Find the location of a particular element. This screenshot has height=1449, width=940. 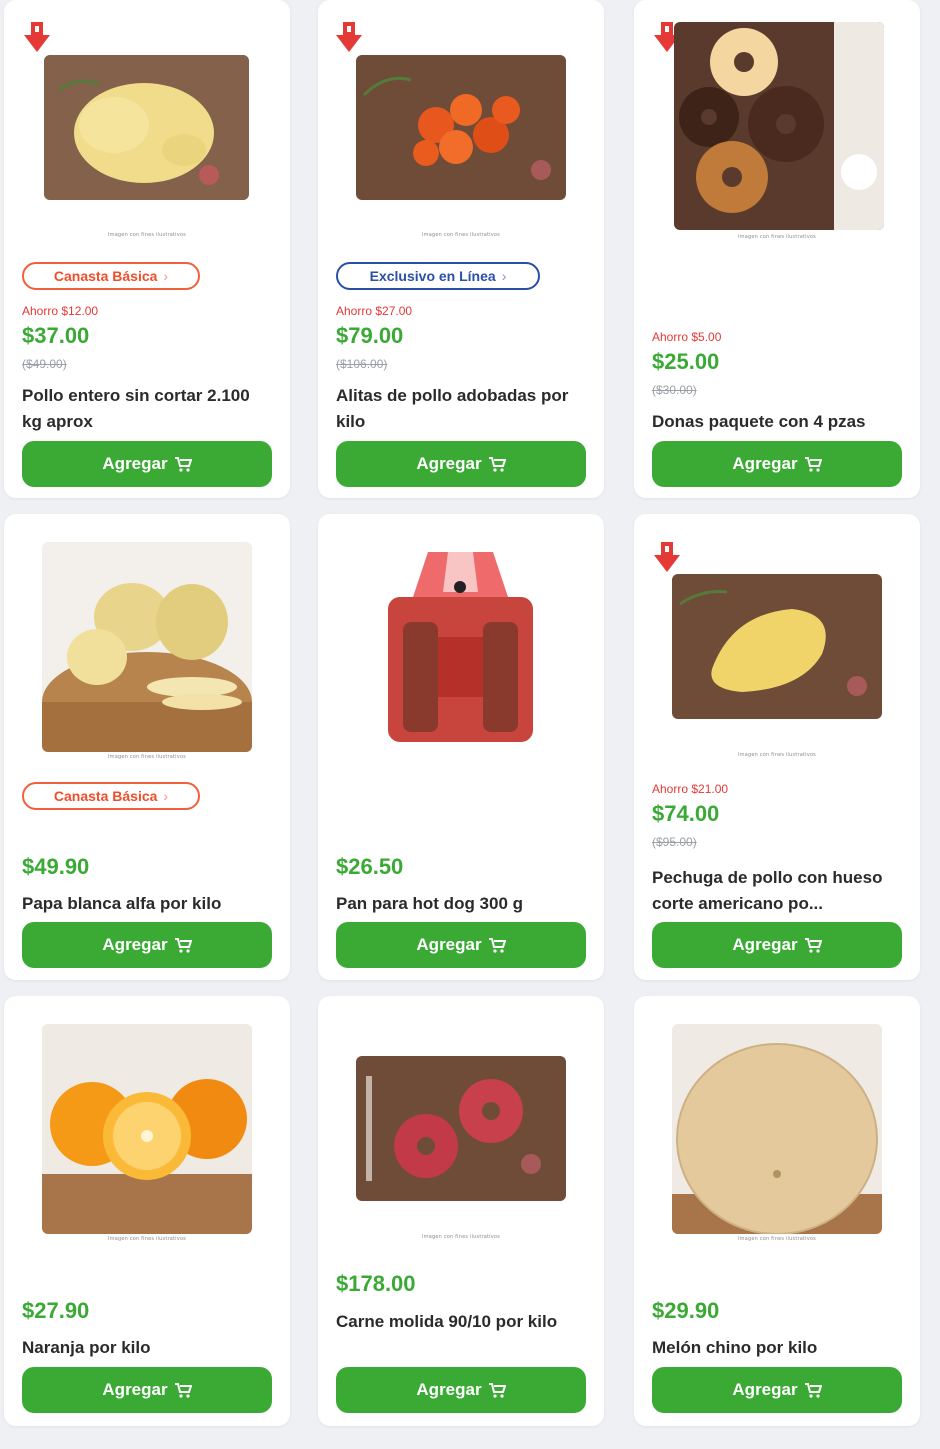

price: $178.00 is located at coordinates (376, 1283).